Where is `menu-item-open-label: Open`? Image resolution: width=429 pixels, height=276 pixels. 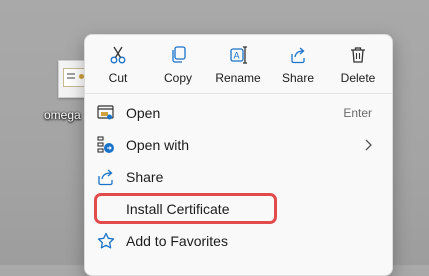
menu-item-open-label: Open is located at coordinates (143, 113).